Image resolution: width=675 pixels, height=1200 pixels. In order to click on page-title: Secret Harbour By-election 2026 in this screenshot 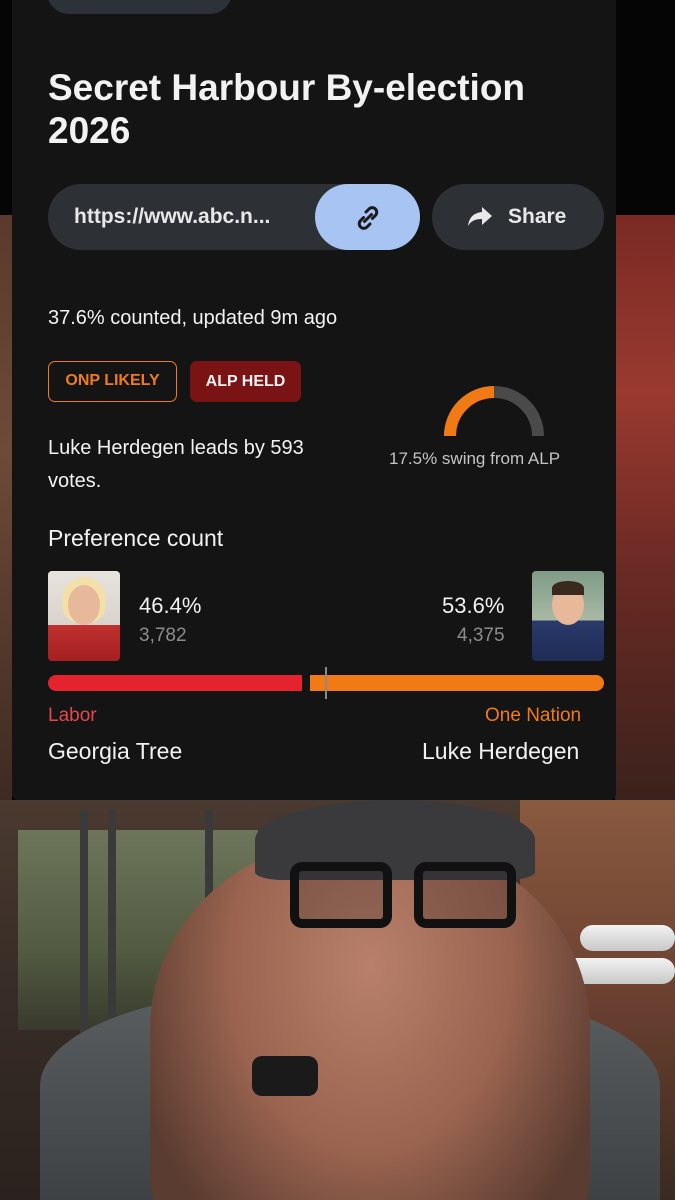, I will do `click(287, 109)`.